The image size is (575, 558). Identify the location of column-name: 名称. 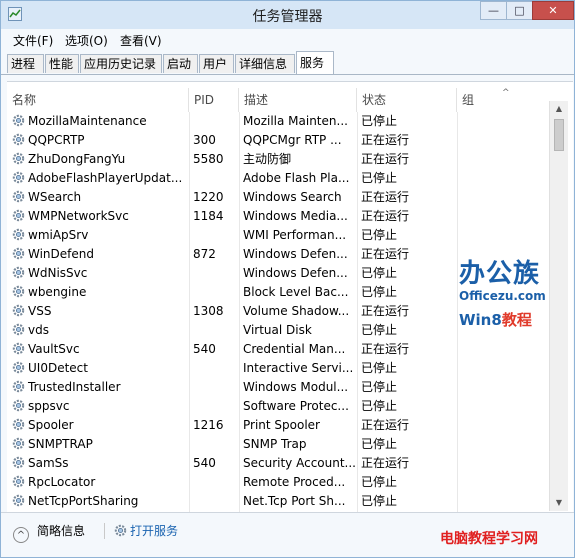
(98, 100).